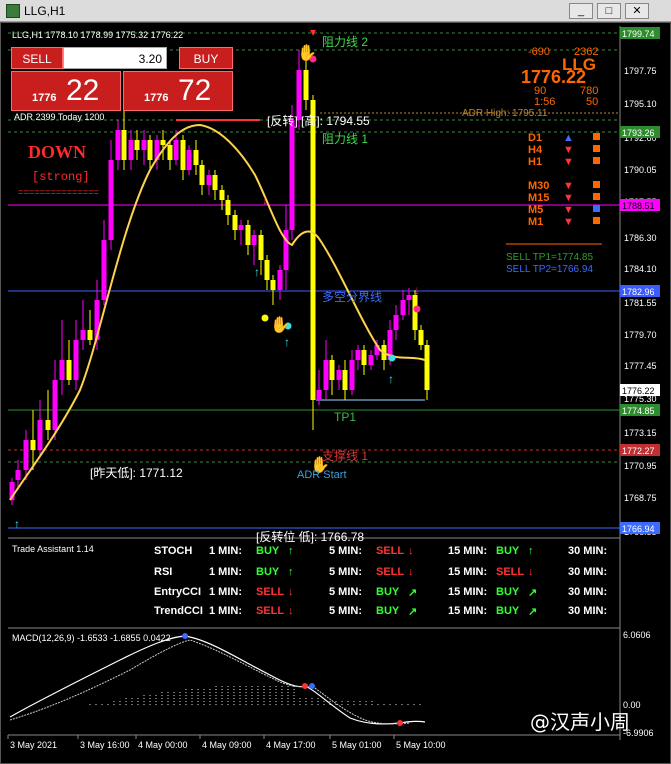 Image resolution: width=671 pixels, height=764 pixels. I want to click on sell-price-button: 1776 22, so click(66, 91).